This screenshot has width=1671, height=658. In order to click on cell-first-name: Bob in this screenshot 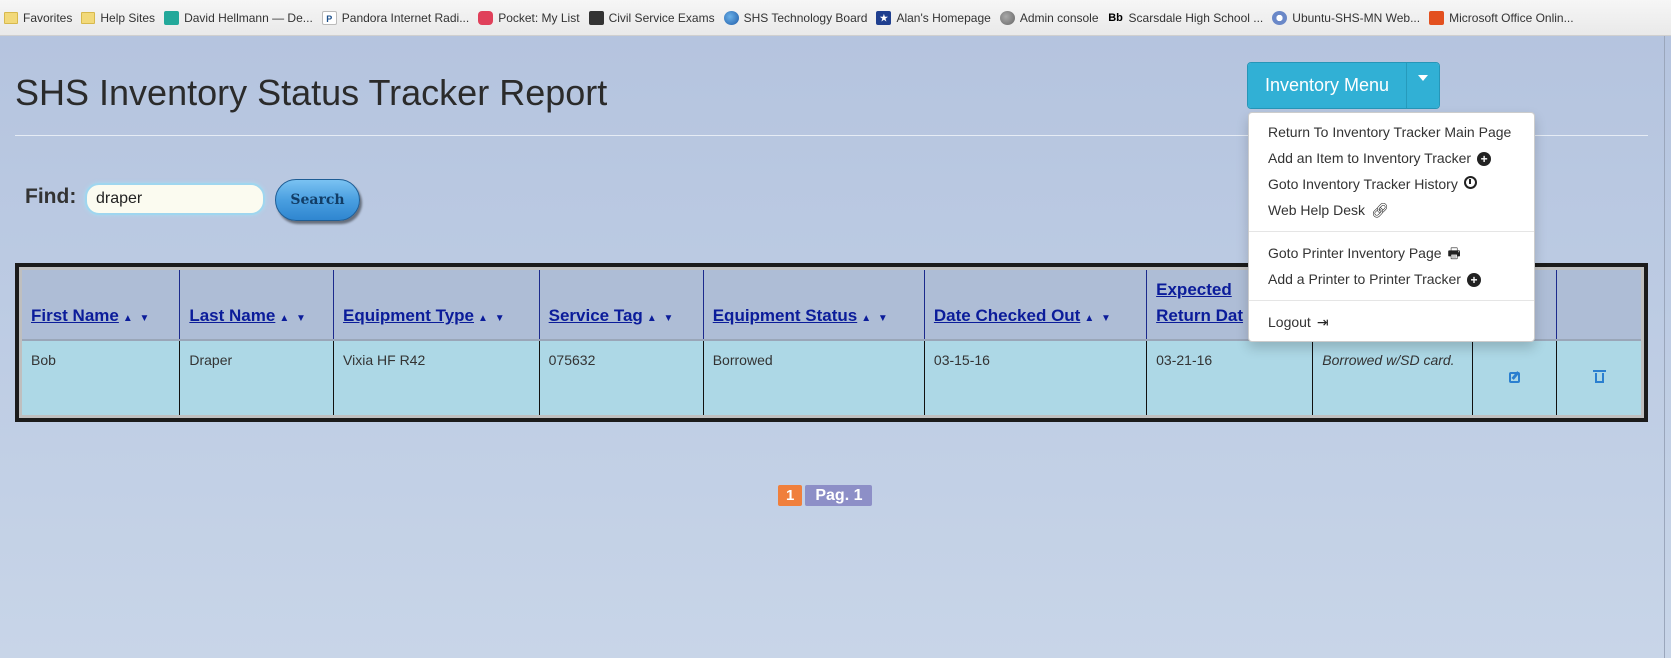, I will do `click(101, 377)`.